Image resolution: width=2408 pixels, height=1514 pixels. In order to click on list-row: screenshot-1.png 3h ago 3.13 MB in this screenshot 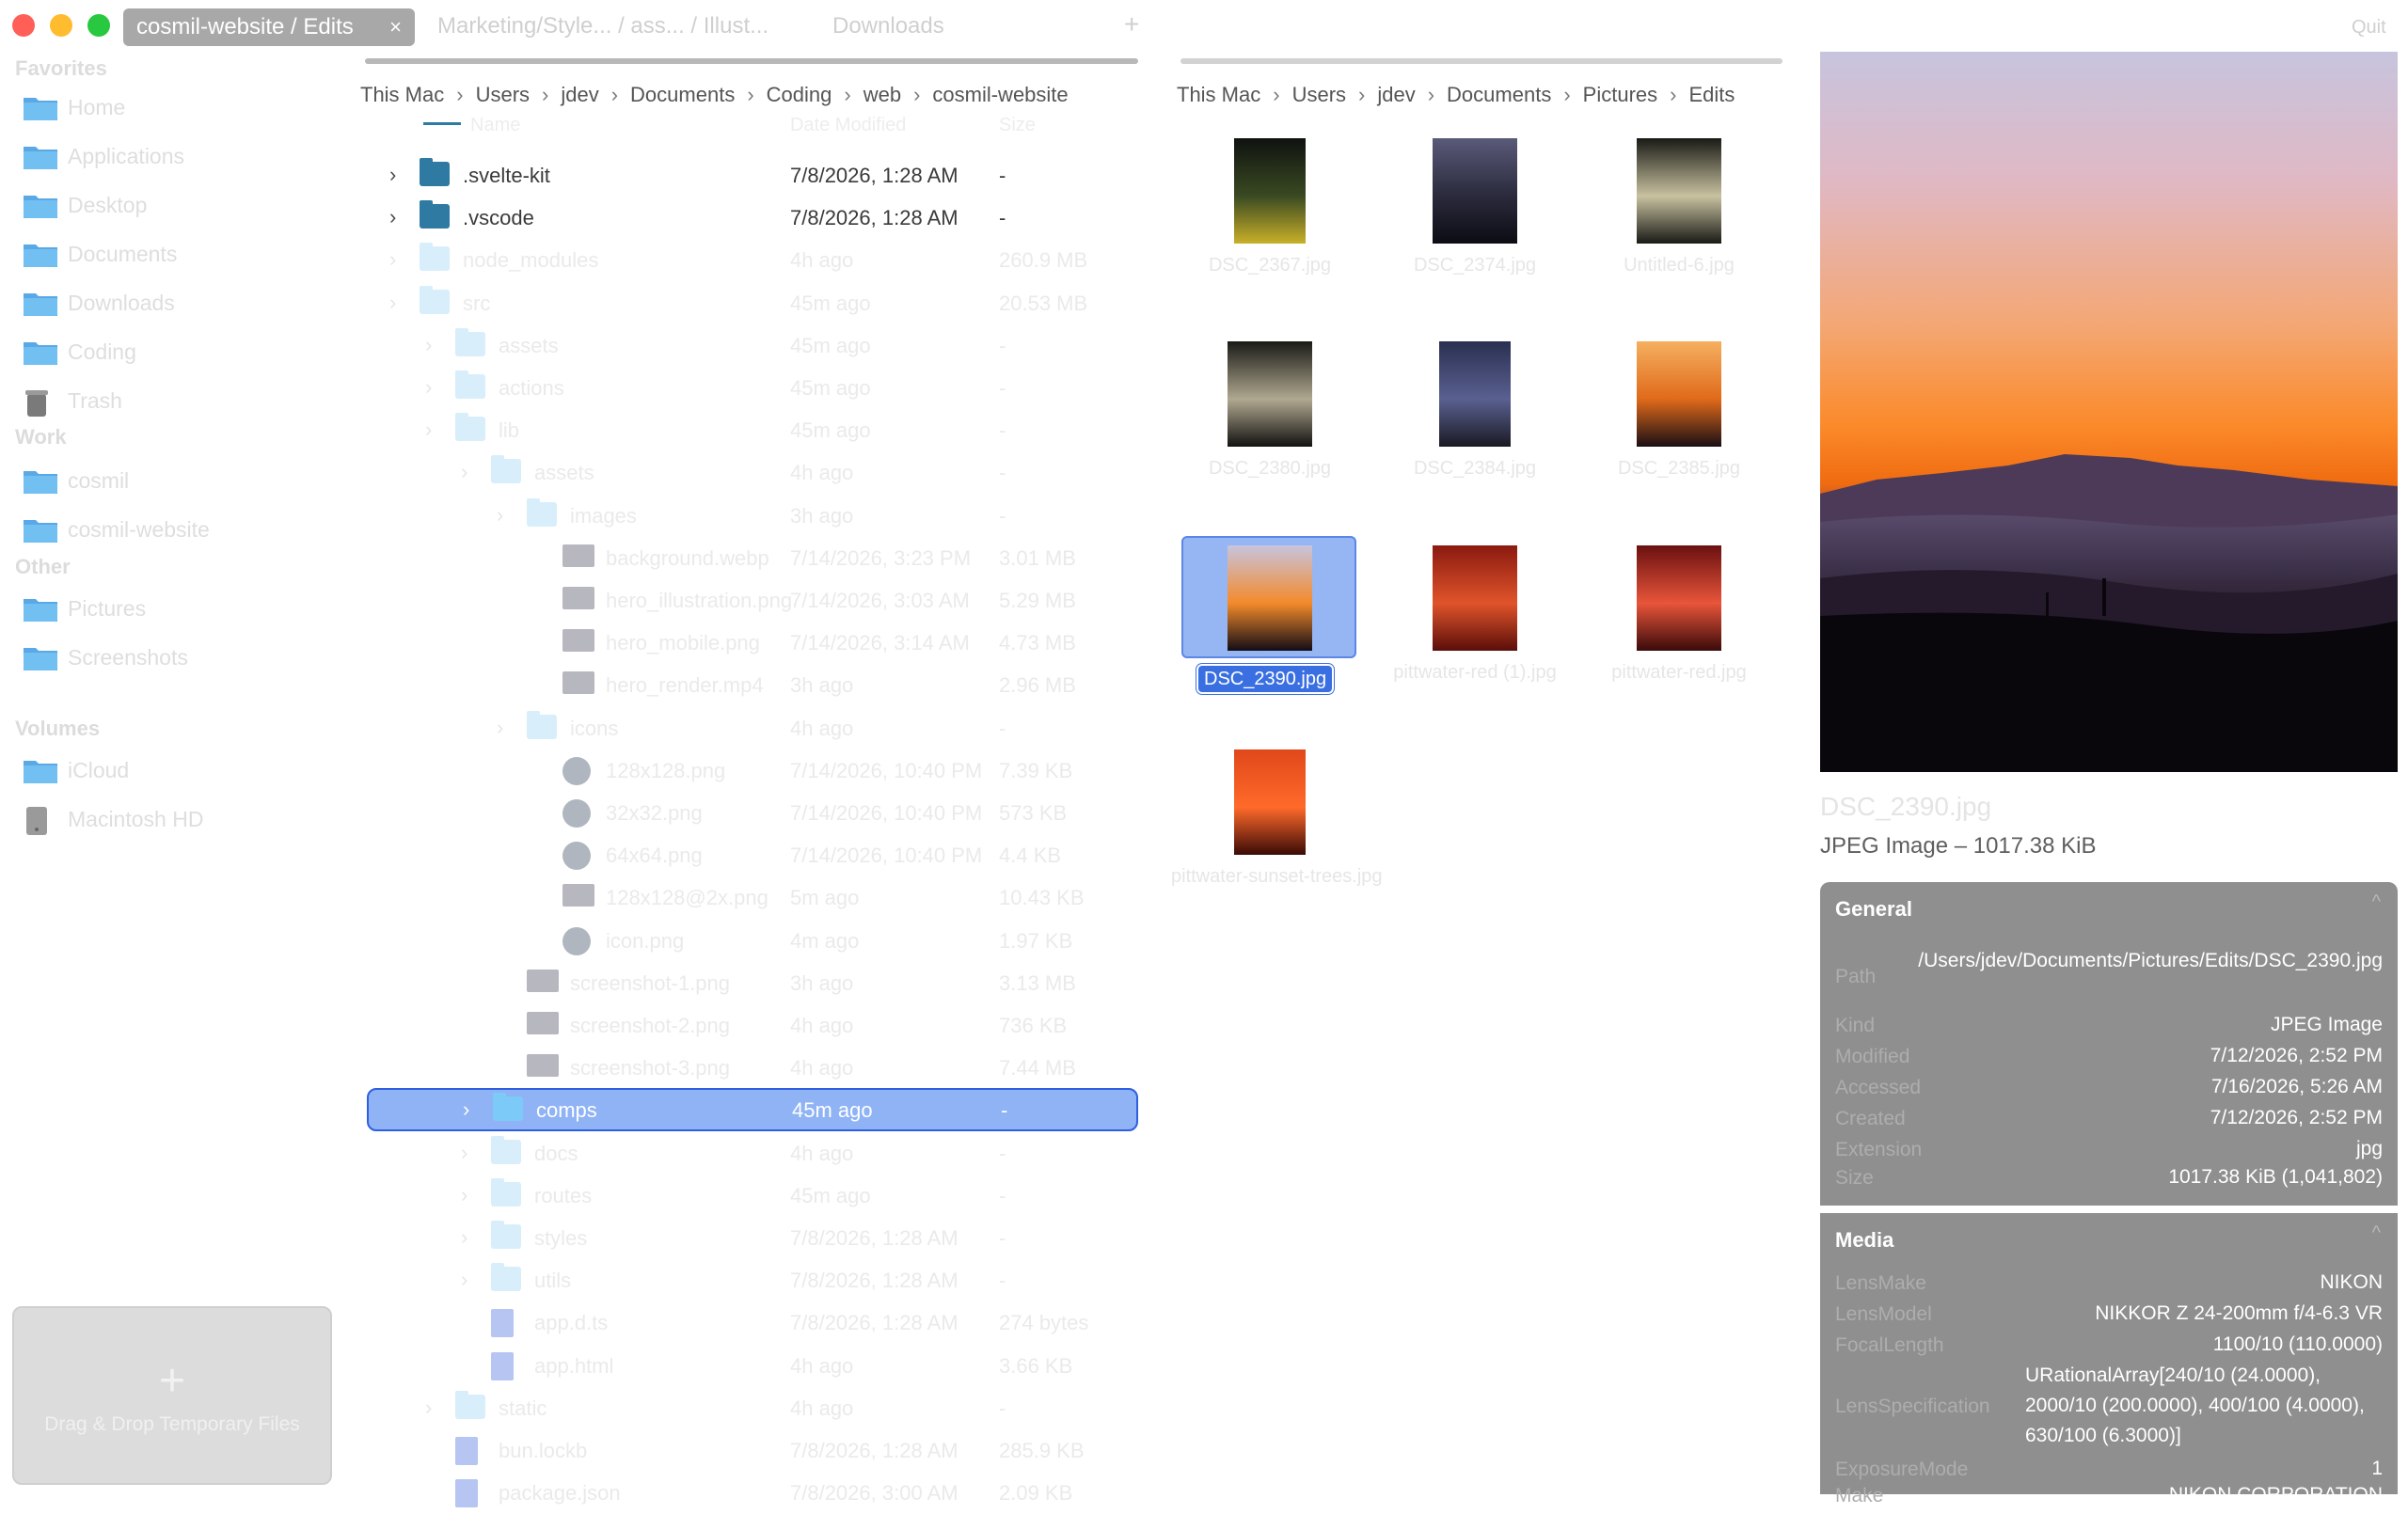, I will do `click(753, 983)`.